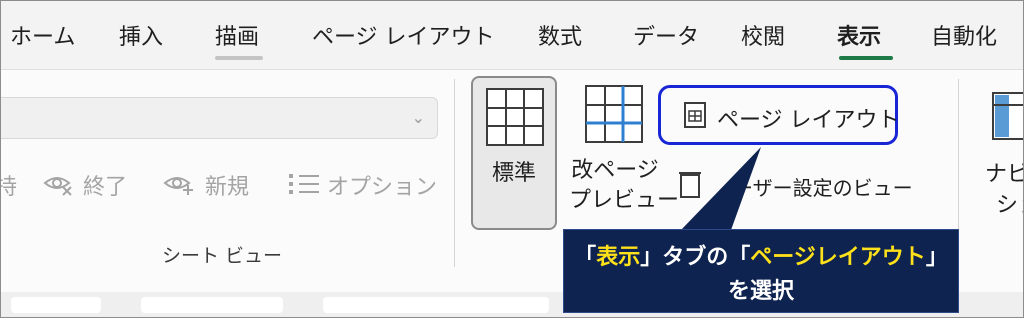 The image size is (1024, 318). I want to click on callout-line-1: 「表示」タブの「ページレイアウト」, so click(761, 255).